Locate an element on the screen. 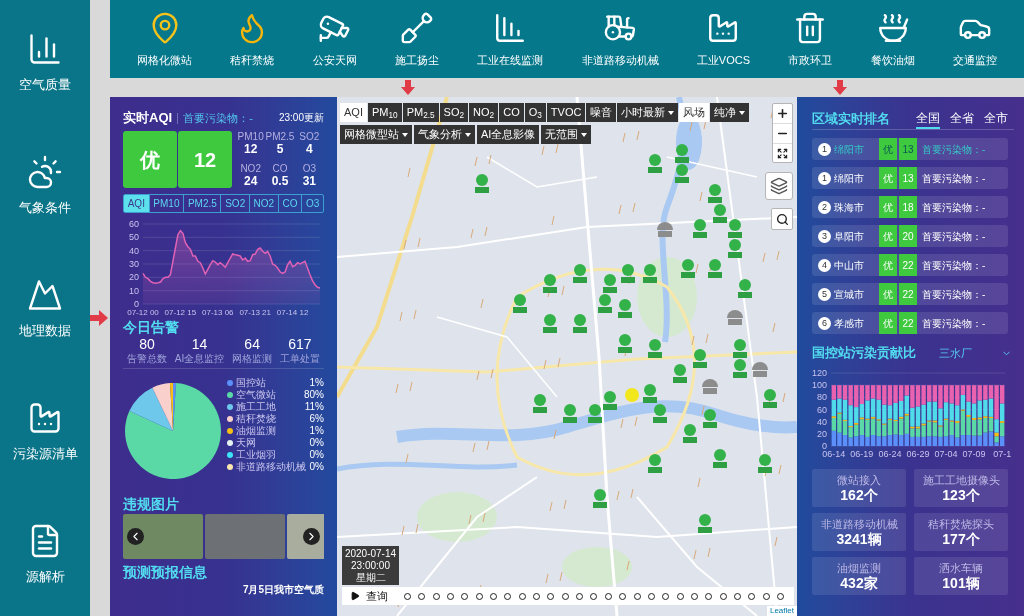 The width and height of the screenshot is (1024, 616). pollutant-value: 24 is located at coordinates (251, 181).